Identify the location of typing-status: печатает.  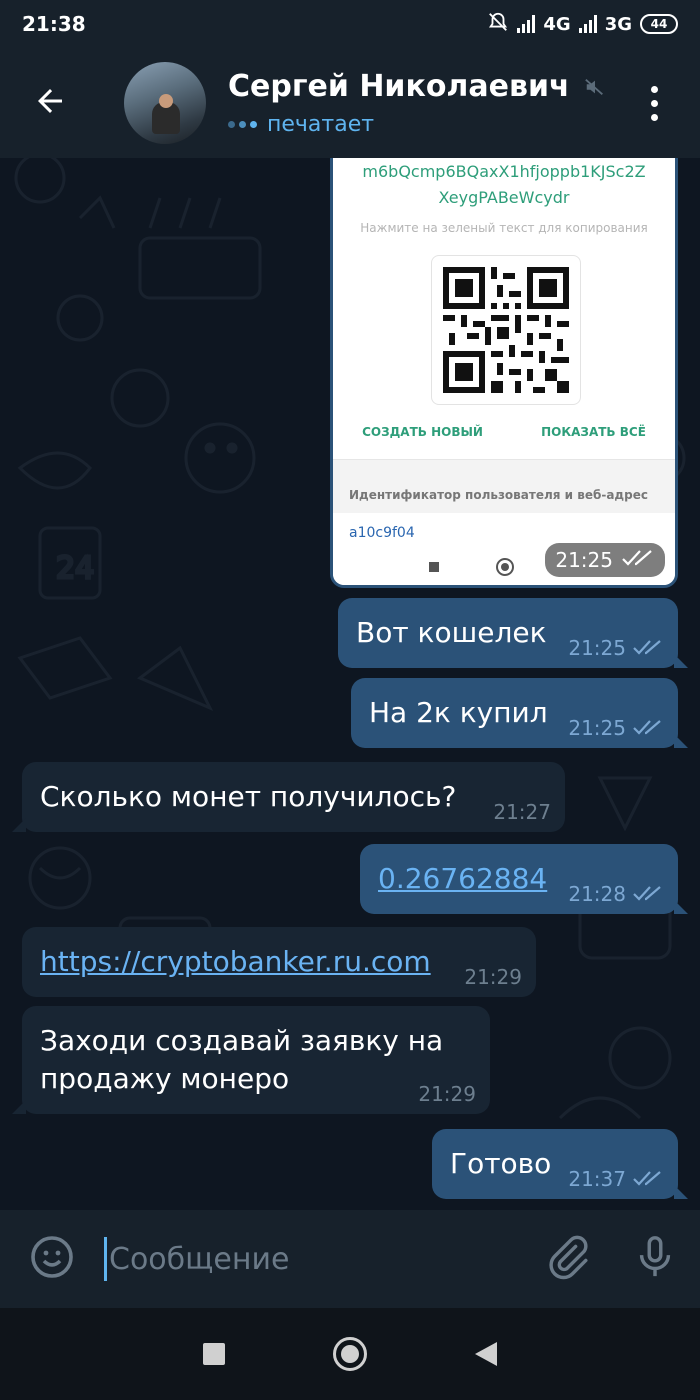
(426, 124).